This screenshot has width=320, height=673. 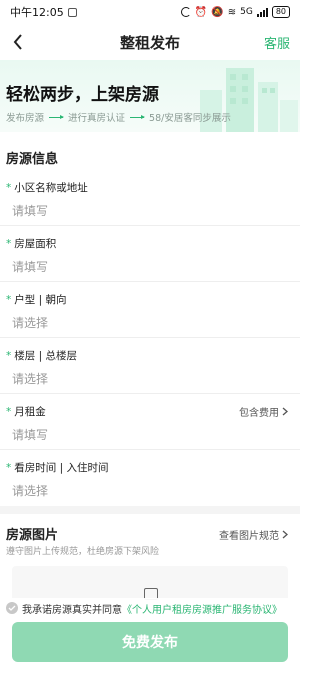 I want to click on photo-guidelines-link: 查看图片规范, so click(x=253, y=534).